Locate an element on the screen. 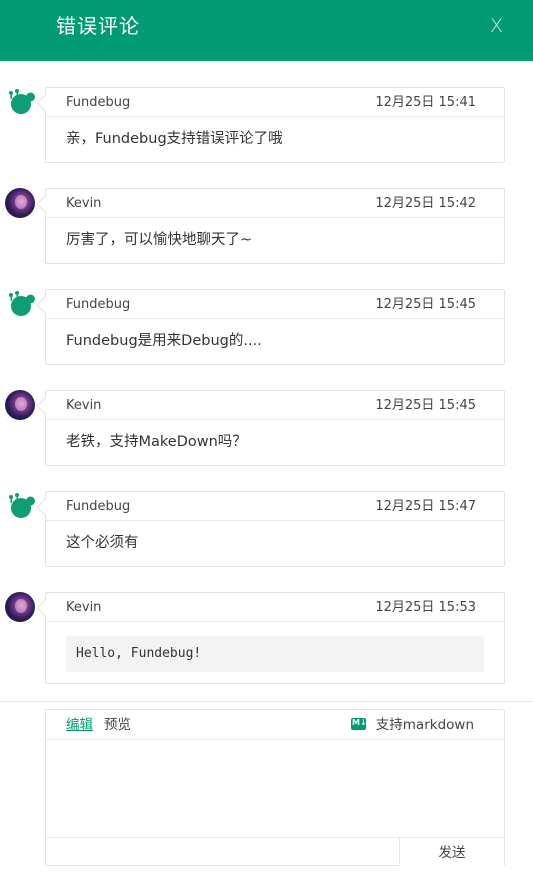 The height and width of the screenshot is (879, 533). page-title: 错误评论 is located at coordinates (98, 26).